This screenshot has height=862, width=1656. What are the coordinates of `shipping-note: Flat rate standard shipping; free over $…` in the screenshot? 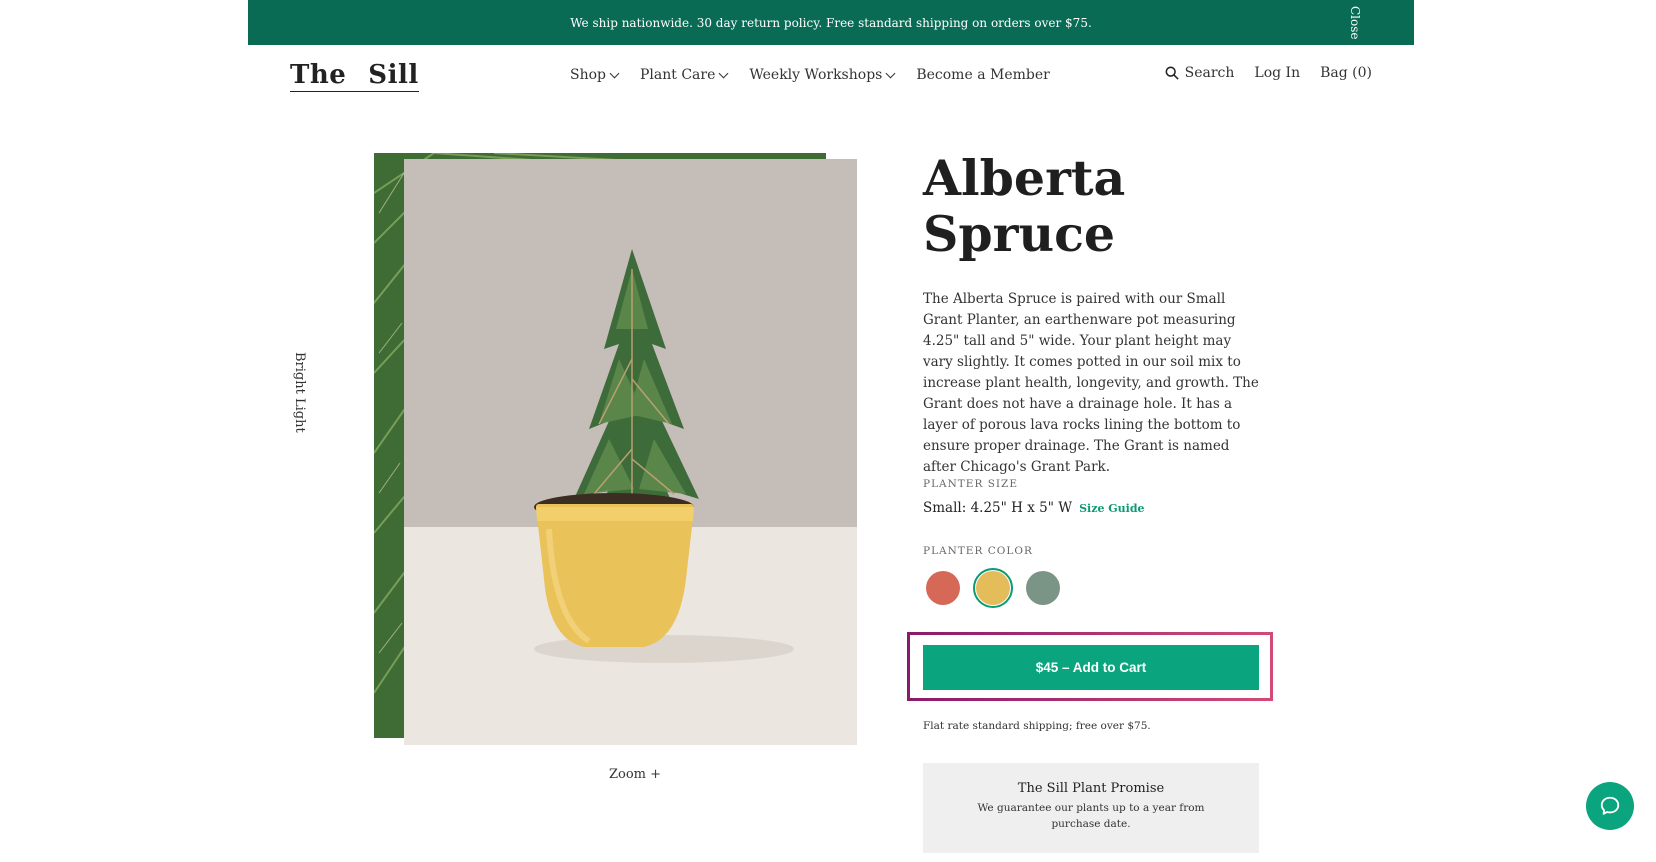 It's located at (1037, 726).